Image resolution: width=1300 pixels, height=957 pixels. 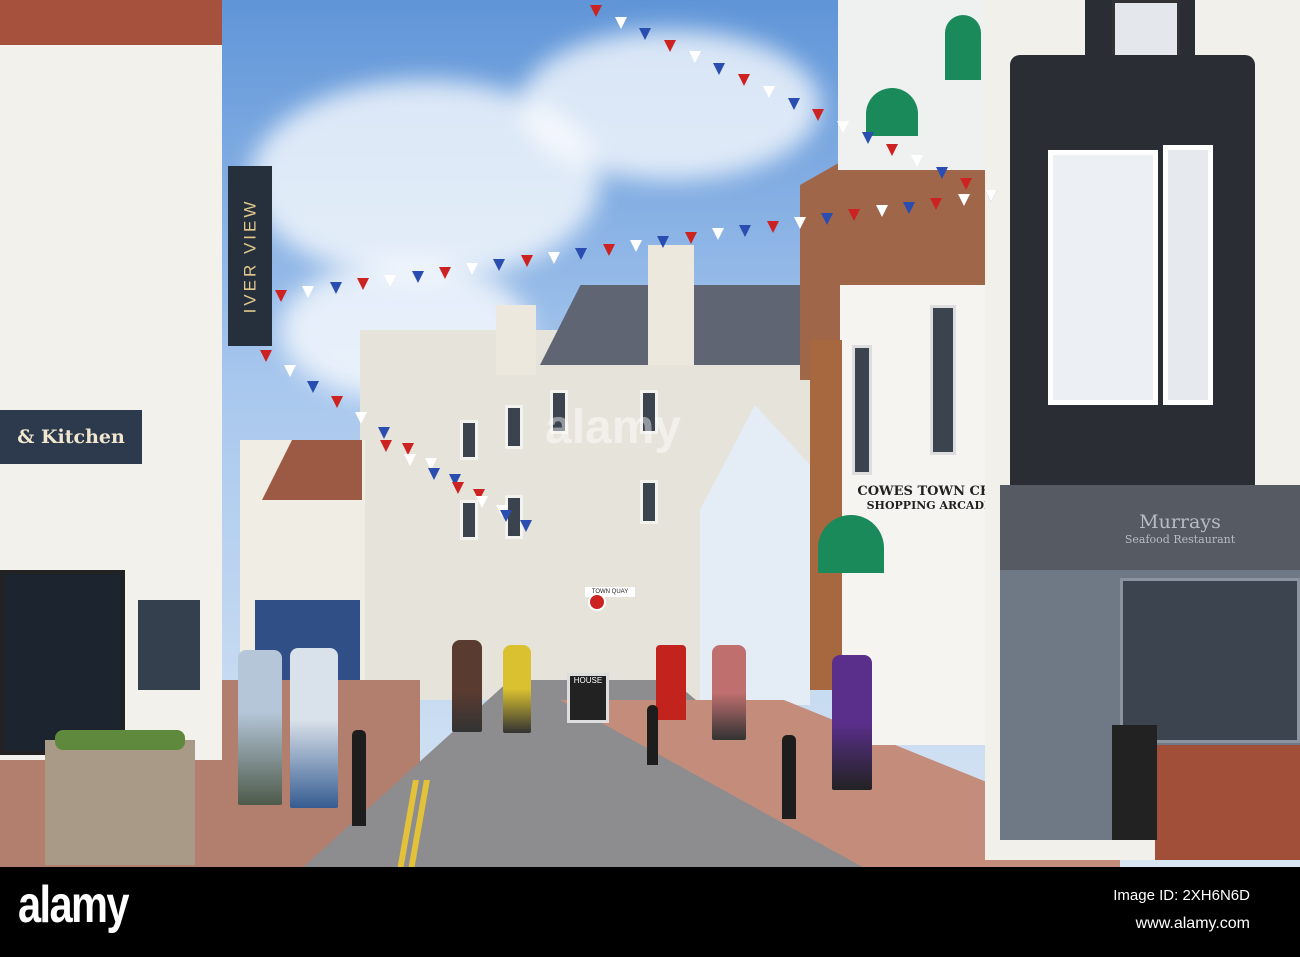 I want to click on cloud, so click(x=670, y=105).